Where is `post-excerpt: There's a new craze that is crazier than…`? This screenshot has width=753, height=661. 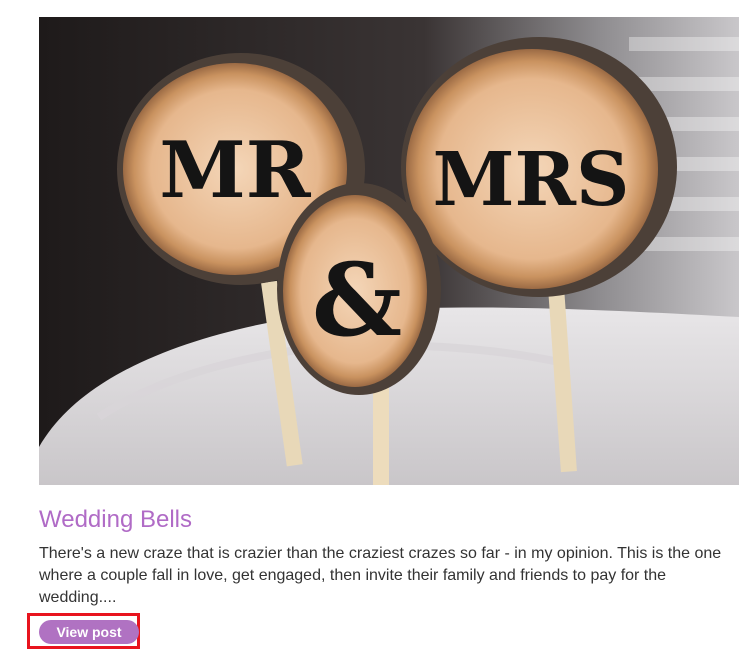 post-excerpt: There's a new craze that is crazier than… is located at coordinates (380, 575).